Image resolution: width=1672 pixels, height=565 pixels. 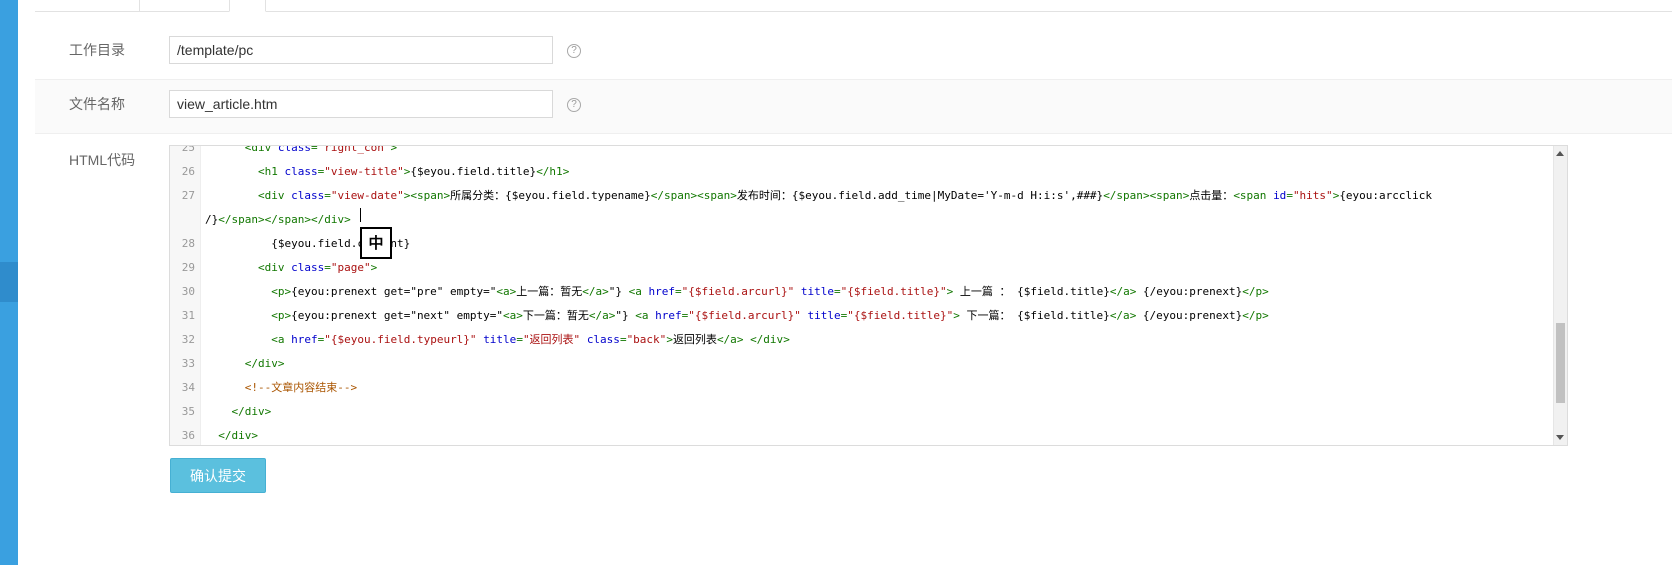 What do you see at coordinates (1560, 363) in the screenshot?
I see `scroll-thumb` at bounding box center [1560, 363].